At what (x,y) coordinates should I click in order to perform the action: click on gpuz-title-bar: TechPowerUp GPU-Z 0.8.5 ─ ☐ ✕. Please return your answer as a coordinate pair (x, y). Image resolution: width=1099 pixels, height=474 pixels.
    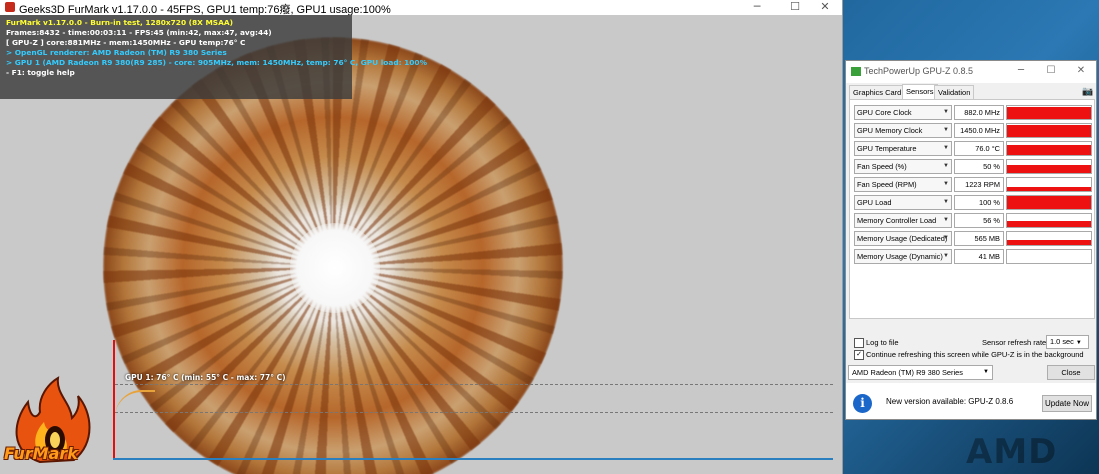
    Looking at the image, I should click on (971, 72).